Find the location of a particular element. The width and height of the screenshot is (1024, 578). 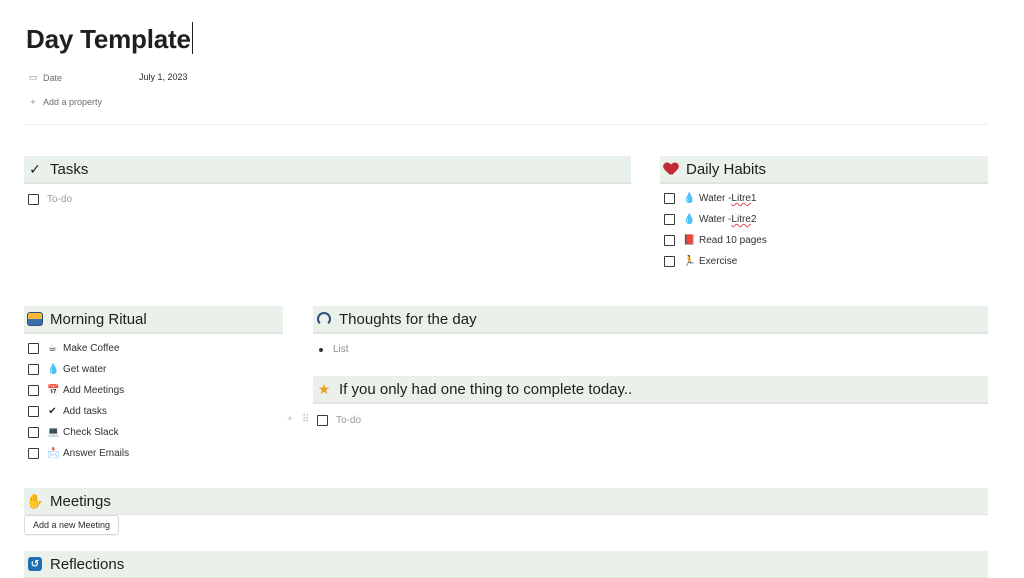

add-meeting-button: Add a new Meeting is located at coordinates (72, 525).